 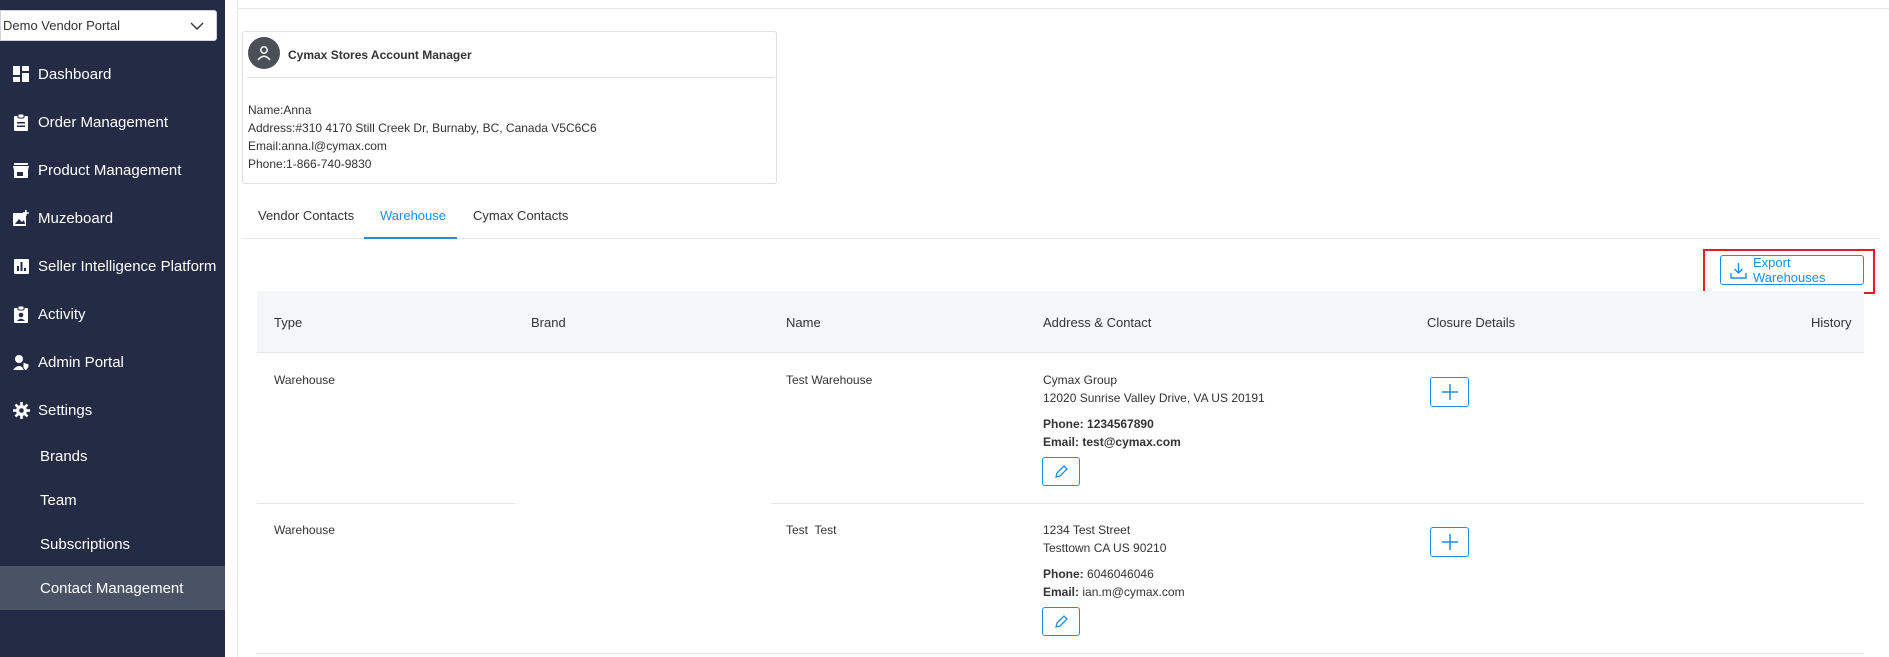 What do you see at coordinates (112, 500) in the screenshot?
I see `sidebar-subitem-team: Team` at bounding box center [112, 500].